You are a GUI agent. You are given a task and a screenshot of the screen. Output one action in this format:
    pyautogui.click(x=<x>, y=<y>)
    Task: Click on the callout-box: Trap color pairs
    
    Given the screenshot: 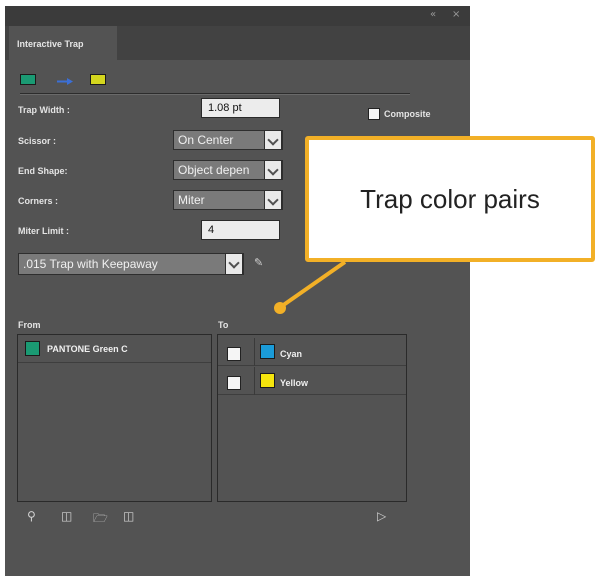 What is the action you would take?
    pyautogui.click(x=450, y=199)
    